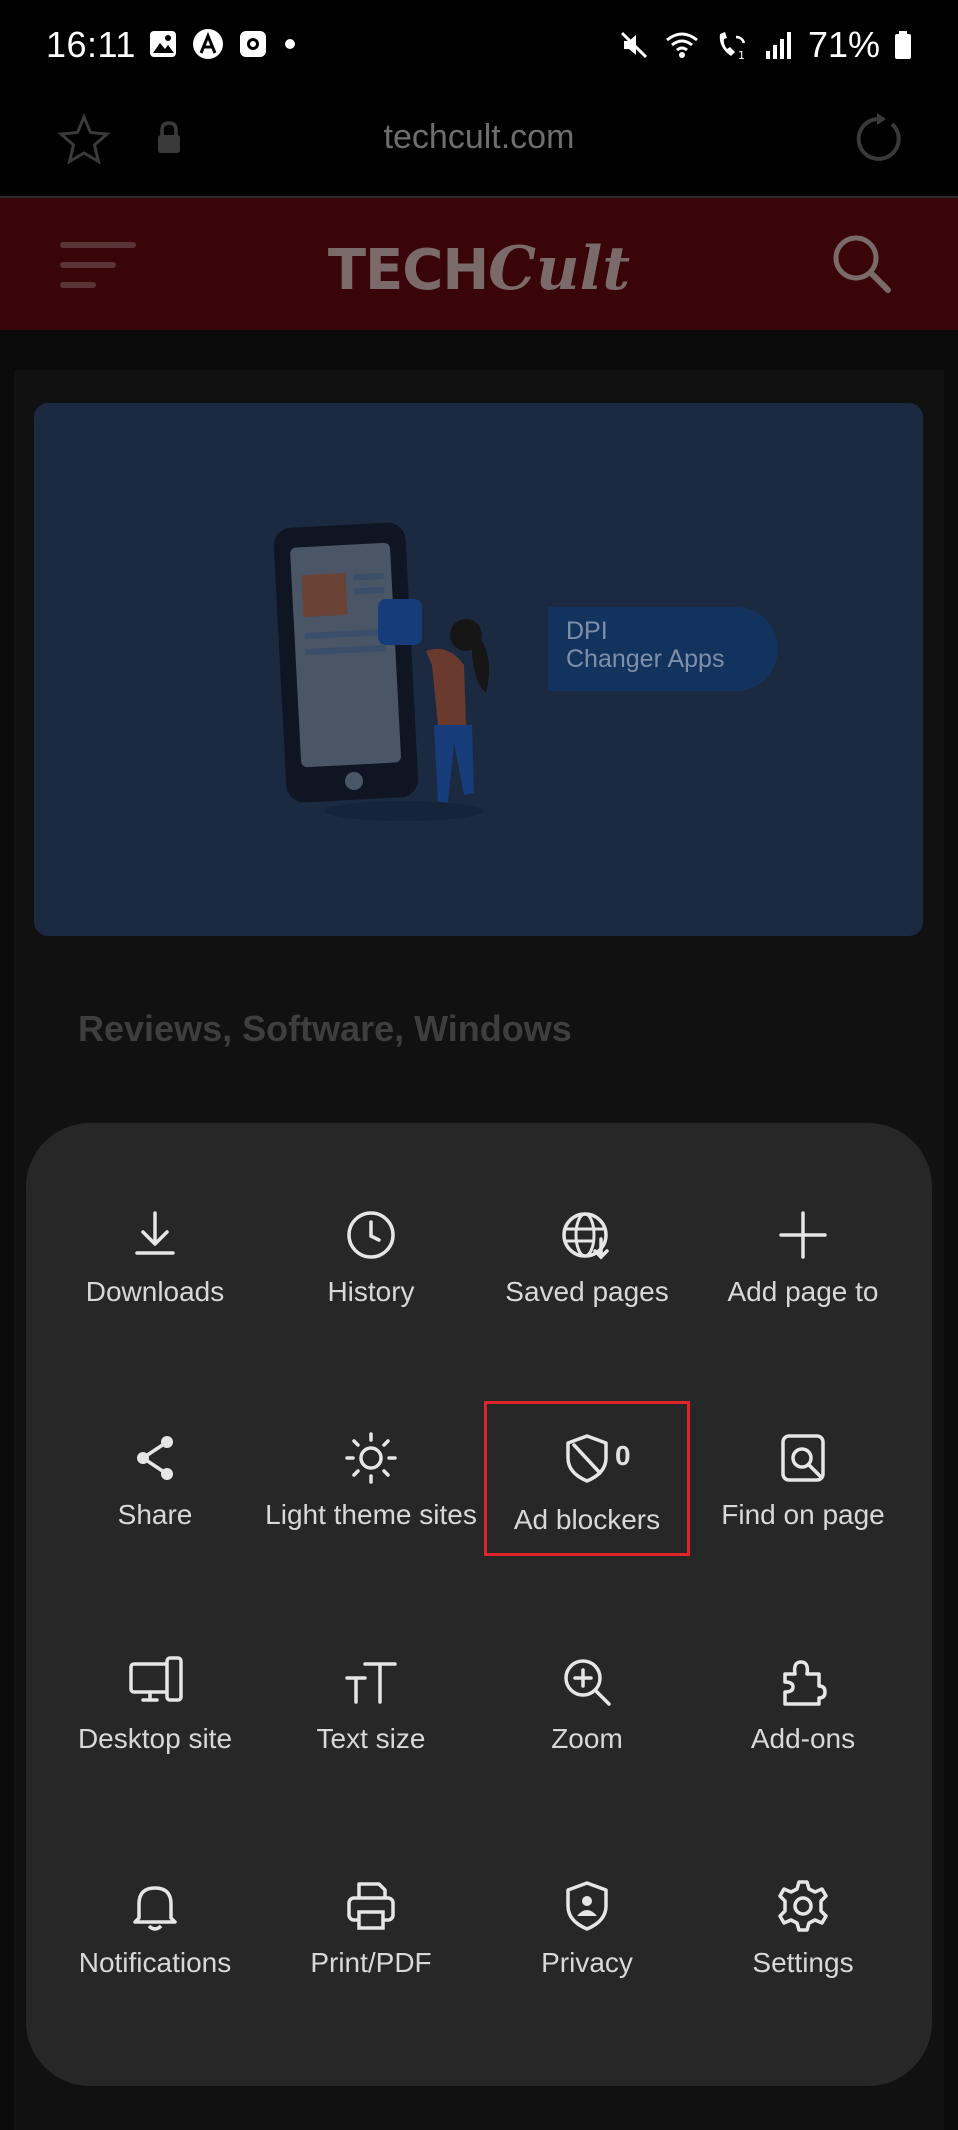 This screenshot has width=958, height=2130. I want to click on menu-item-text-size: Text size, so click(371, 1704).